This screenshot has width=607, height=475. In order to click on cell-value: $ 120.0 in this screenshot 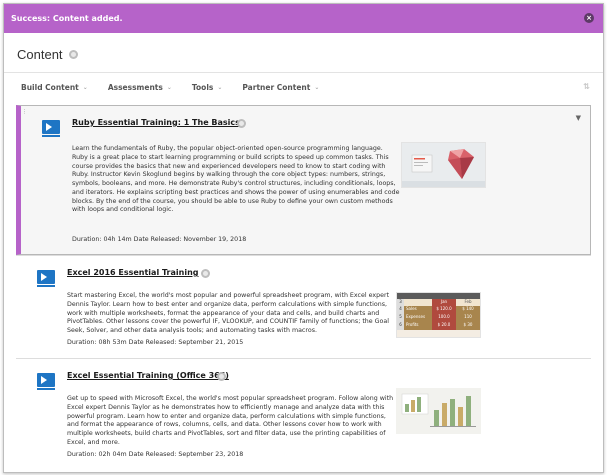, I will do `click(444, 310)`.